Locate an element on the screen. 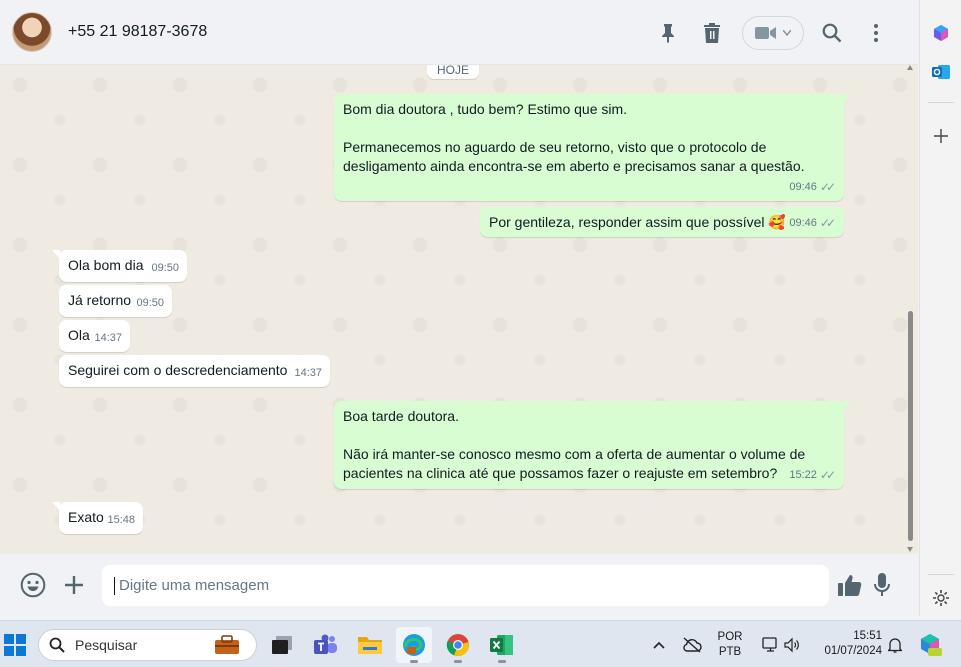  active-indicator is located at coordinates (414, 661).